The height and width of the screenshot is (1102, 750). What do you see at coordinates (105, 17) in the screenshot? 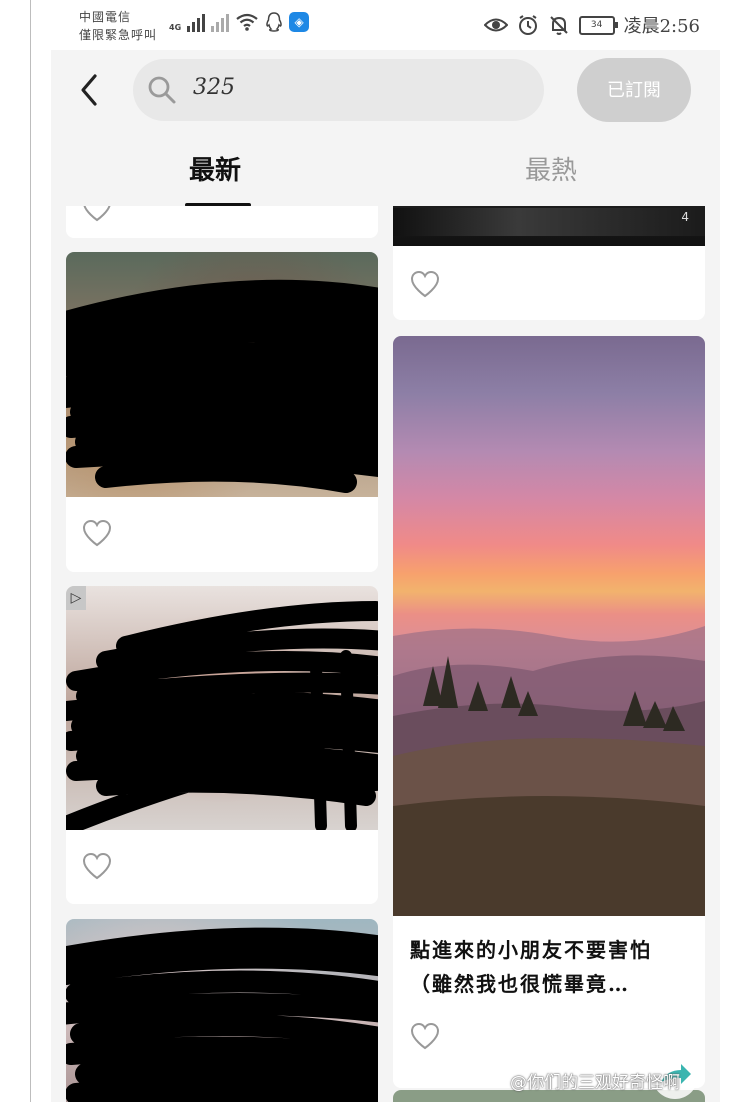
I see `carrier-name: 中國電信` at bounding box center [105, 17].